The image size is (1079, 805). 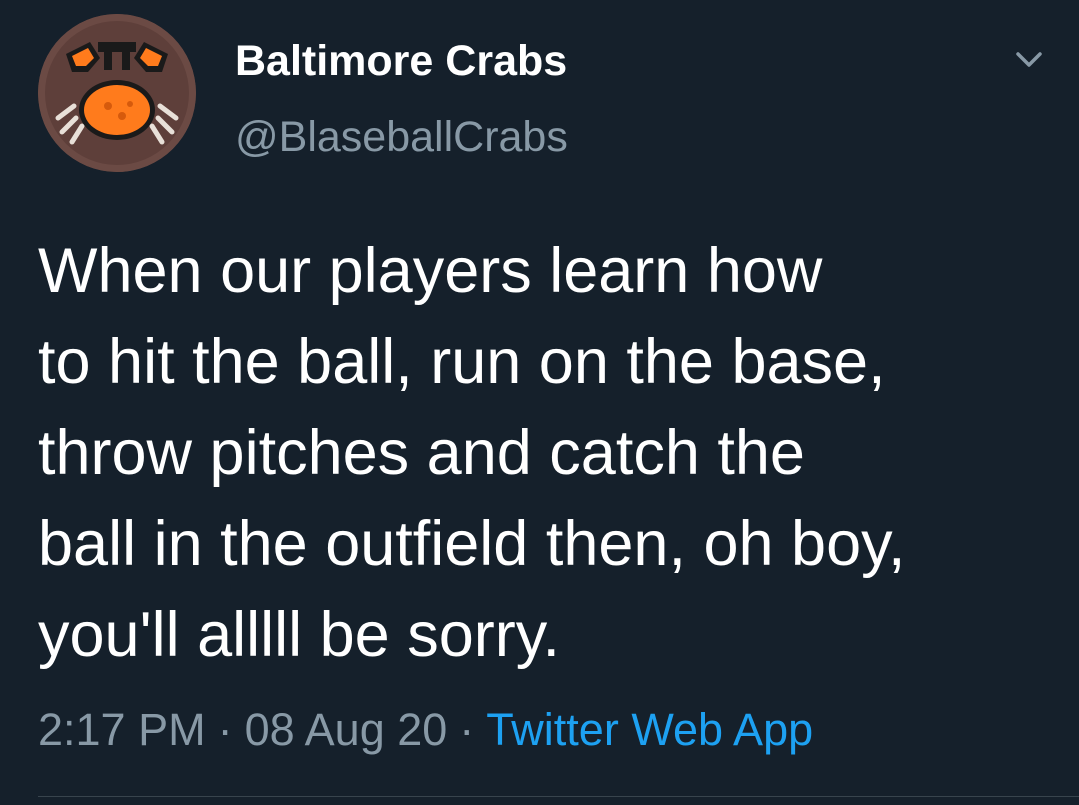 I want to click on author-handle: @BlaseballCrabs, so click(x=401, y=137).